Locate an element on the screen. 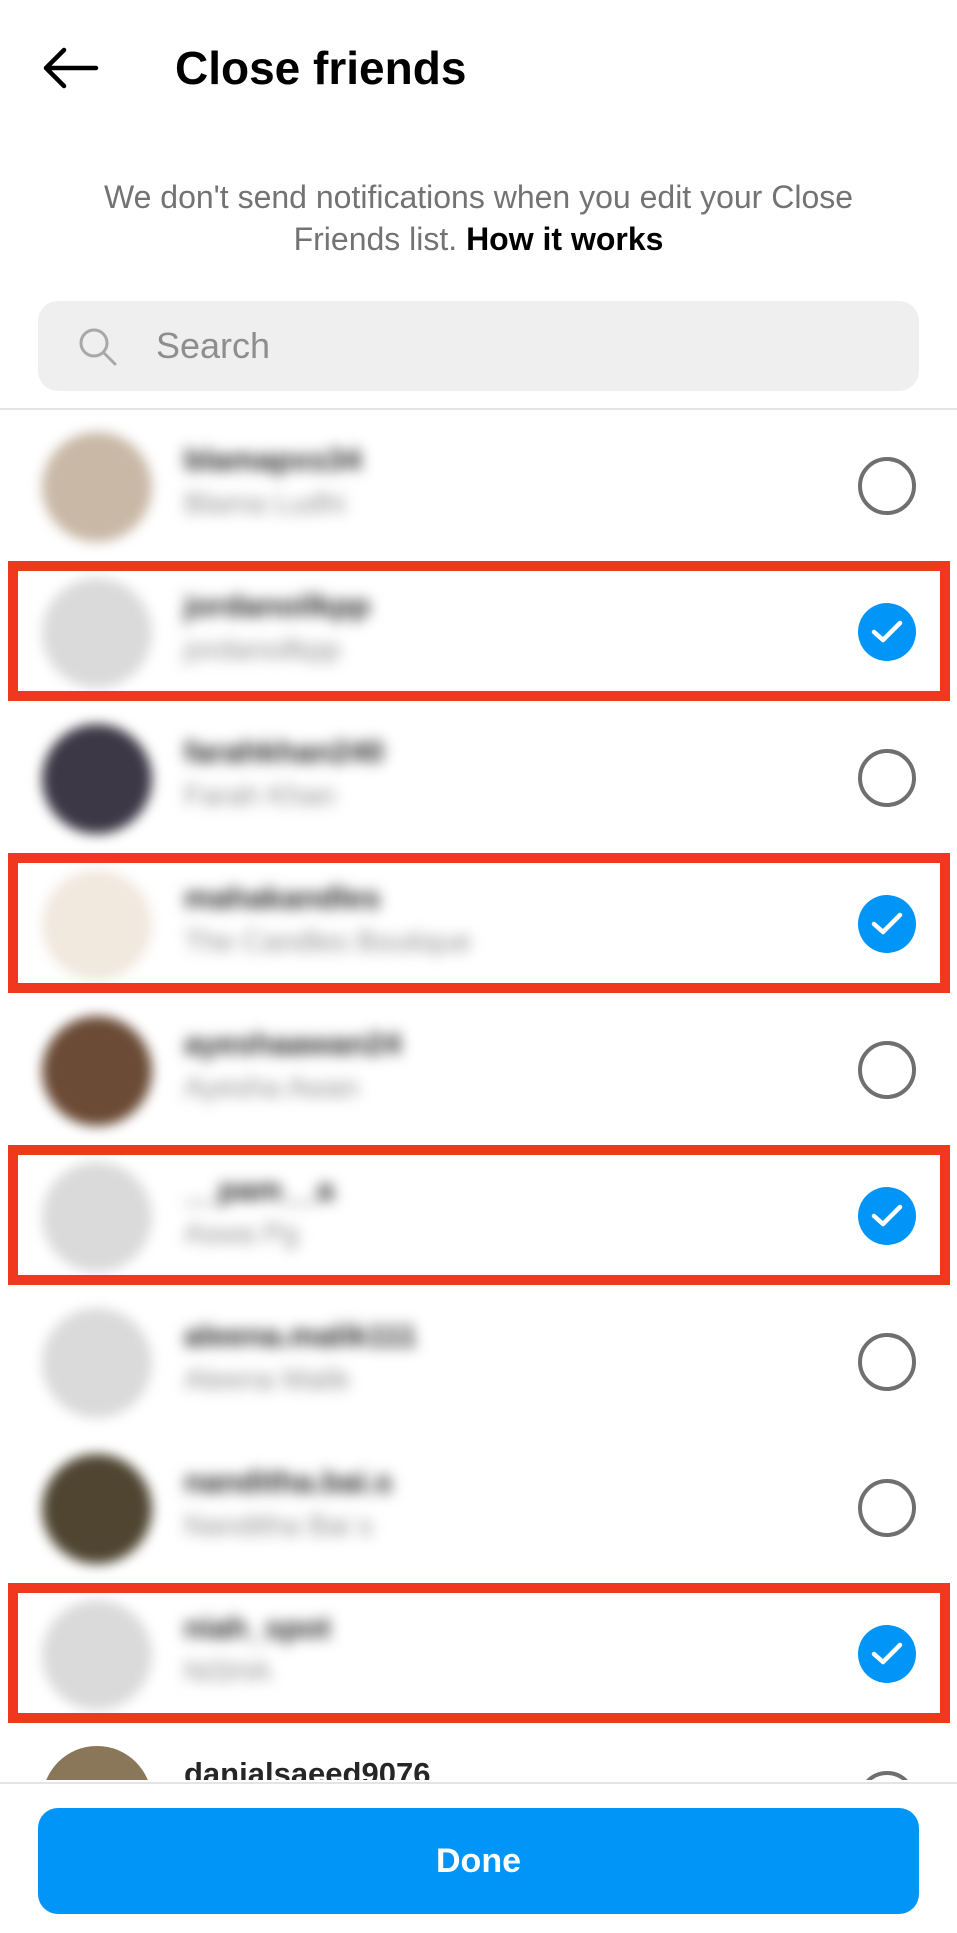  header: Close friends is located at coordinates (478, 70).